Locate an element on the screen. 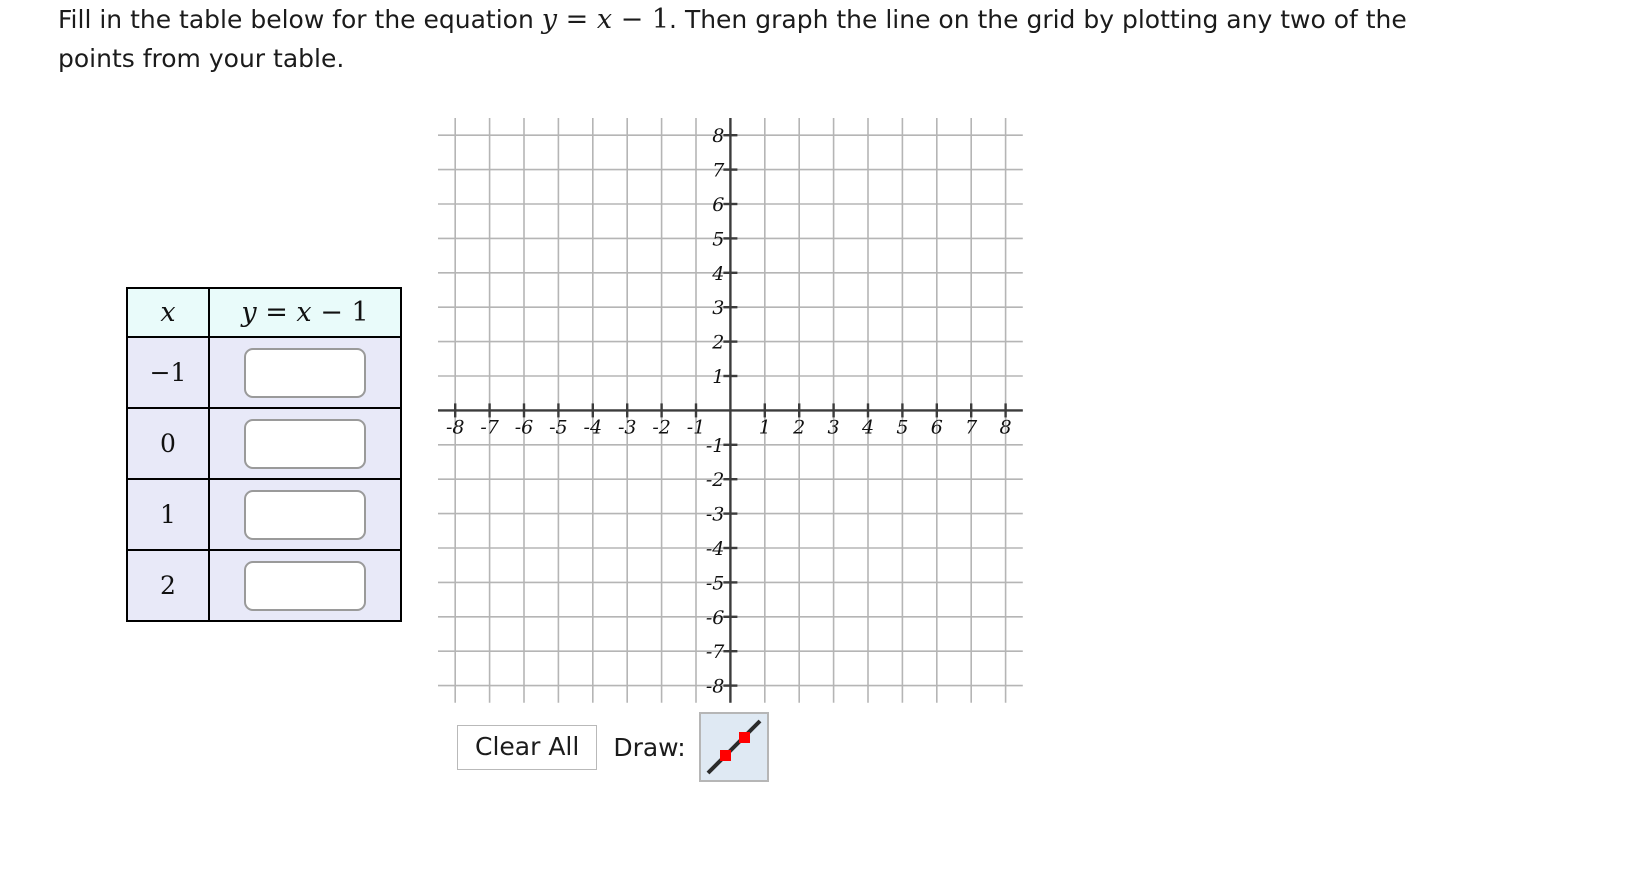 This screenshot has width=1640, height=869. value-table: x y = x − 1 −1 0 1 2 is located at coordinates (264, 454).